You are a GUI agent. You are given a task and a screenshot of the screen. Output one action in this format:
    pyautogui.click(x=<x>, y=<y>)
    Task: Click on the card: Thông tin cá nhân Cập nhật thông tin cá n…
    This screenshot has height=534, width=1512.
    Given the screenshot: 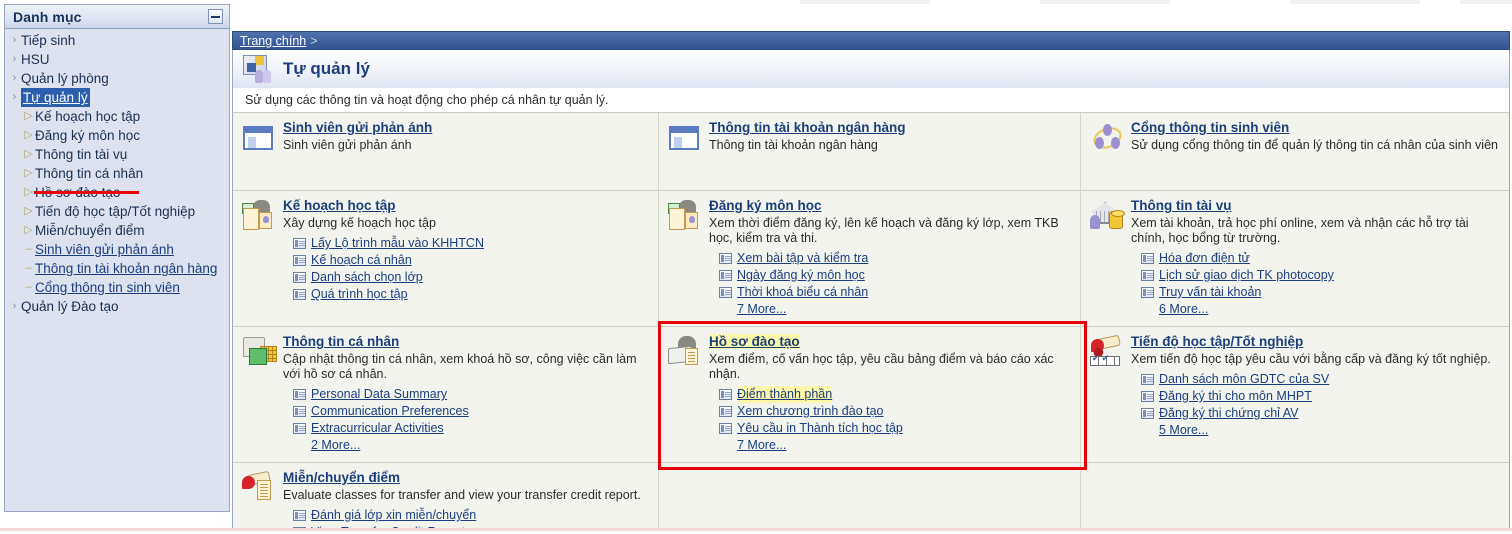 What is the action you would take?
    pyautogui.click(x=446, y=395)
    